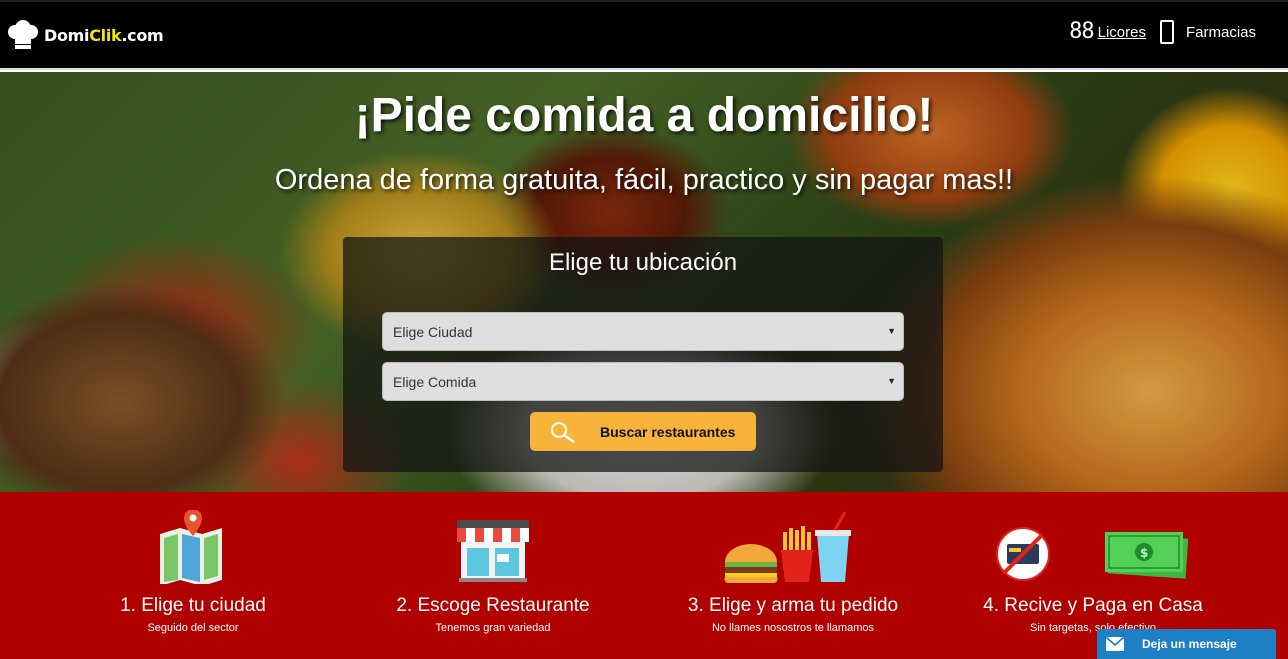  Describe the element at coordinates (193, 605) in the screenshot. I see `step-1-title: 1. Elige tu ciudad` at that location.